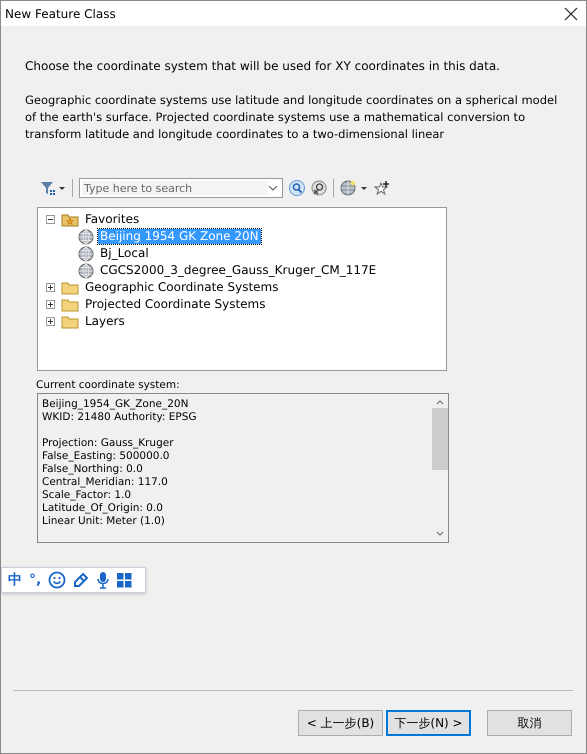  What do you see at coordinates (35, 580) in the screenshot?
I see `punctuation-toggle: °,` at bounding box center [35, 580].